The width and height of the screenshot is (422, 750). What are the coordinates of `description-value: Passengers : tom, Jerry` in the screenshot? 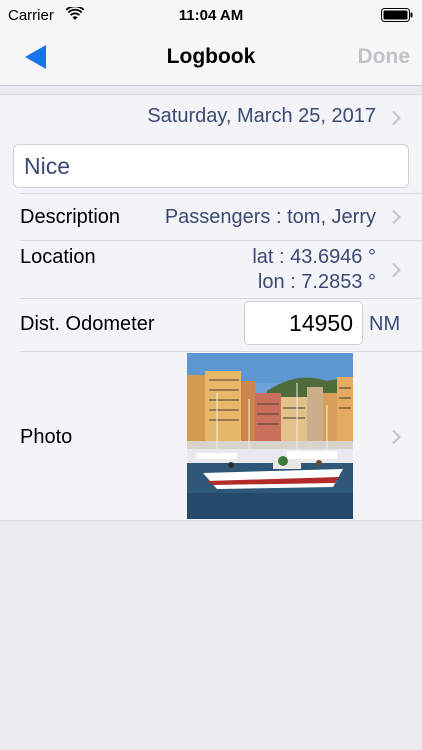 It's located at (270, 217).